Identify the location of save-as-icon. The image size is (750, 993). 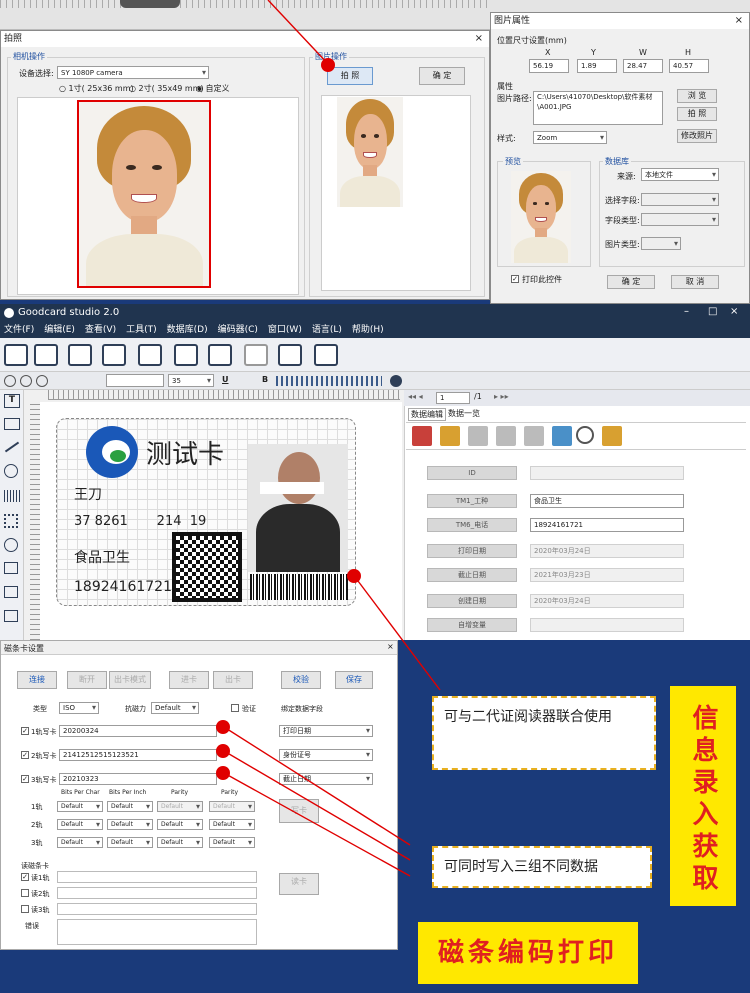
(114, 355).